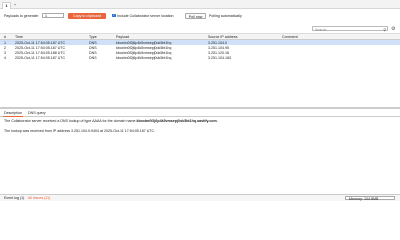  I want to click on col-header-comment: Comment, so click(302, 37).